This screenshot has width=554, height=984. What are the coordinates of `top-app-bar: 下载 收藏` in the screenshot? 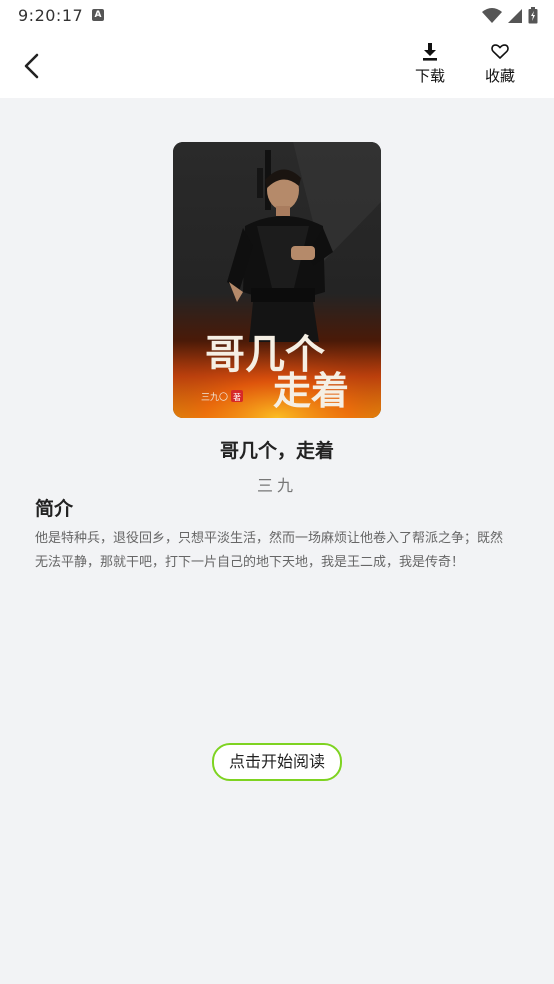 It's located at (277, 65).